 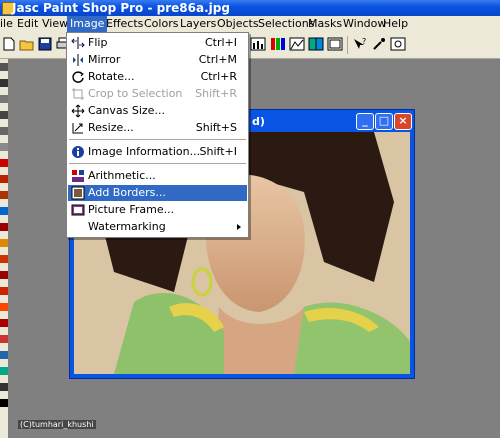 What do you see at coordinates (78, 176) in the screenshot?
I see `arithmetic-icon` at bounding box center [78, 176].